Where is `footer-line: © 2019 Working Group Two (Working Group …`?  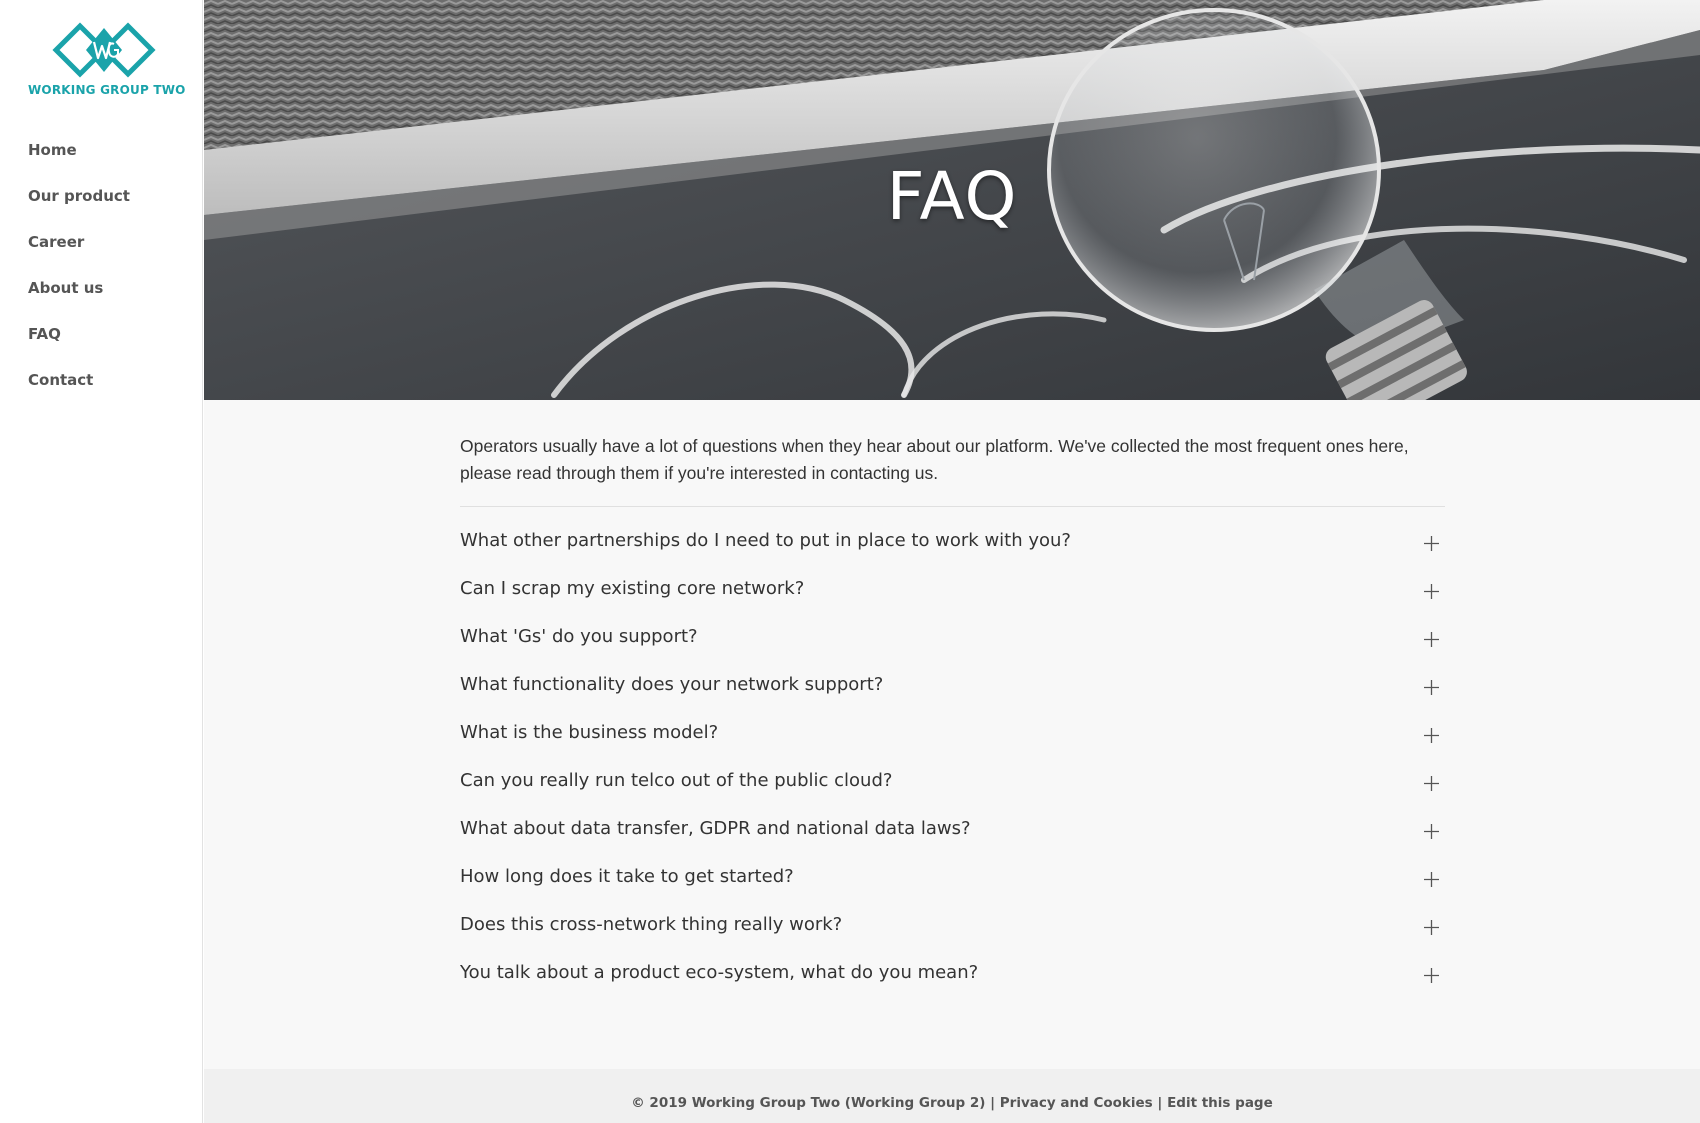 footer-line: © 2019 Working Group Two (Working Group … is located at coordinates (952, 1103).